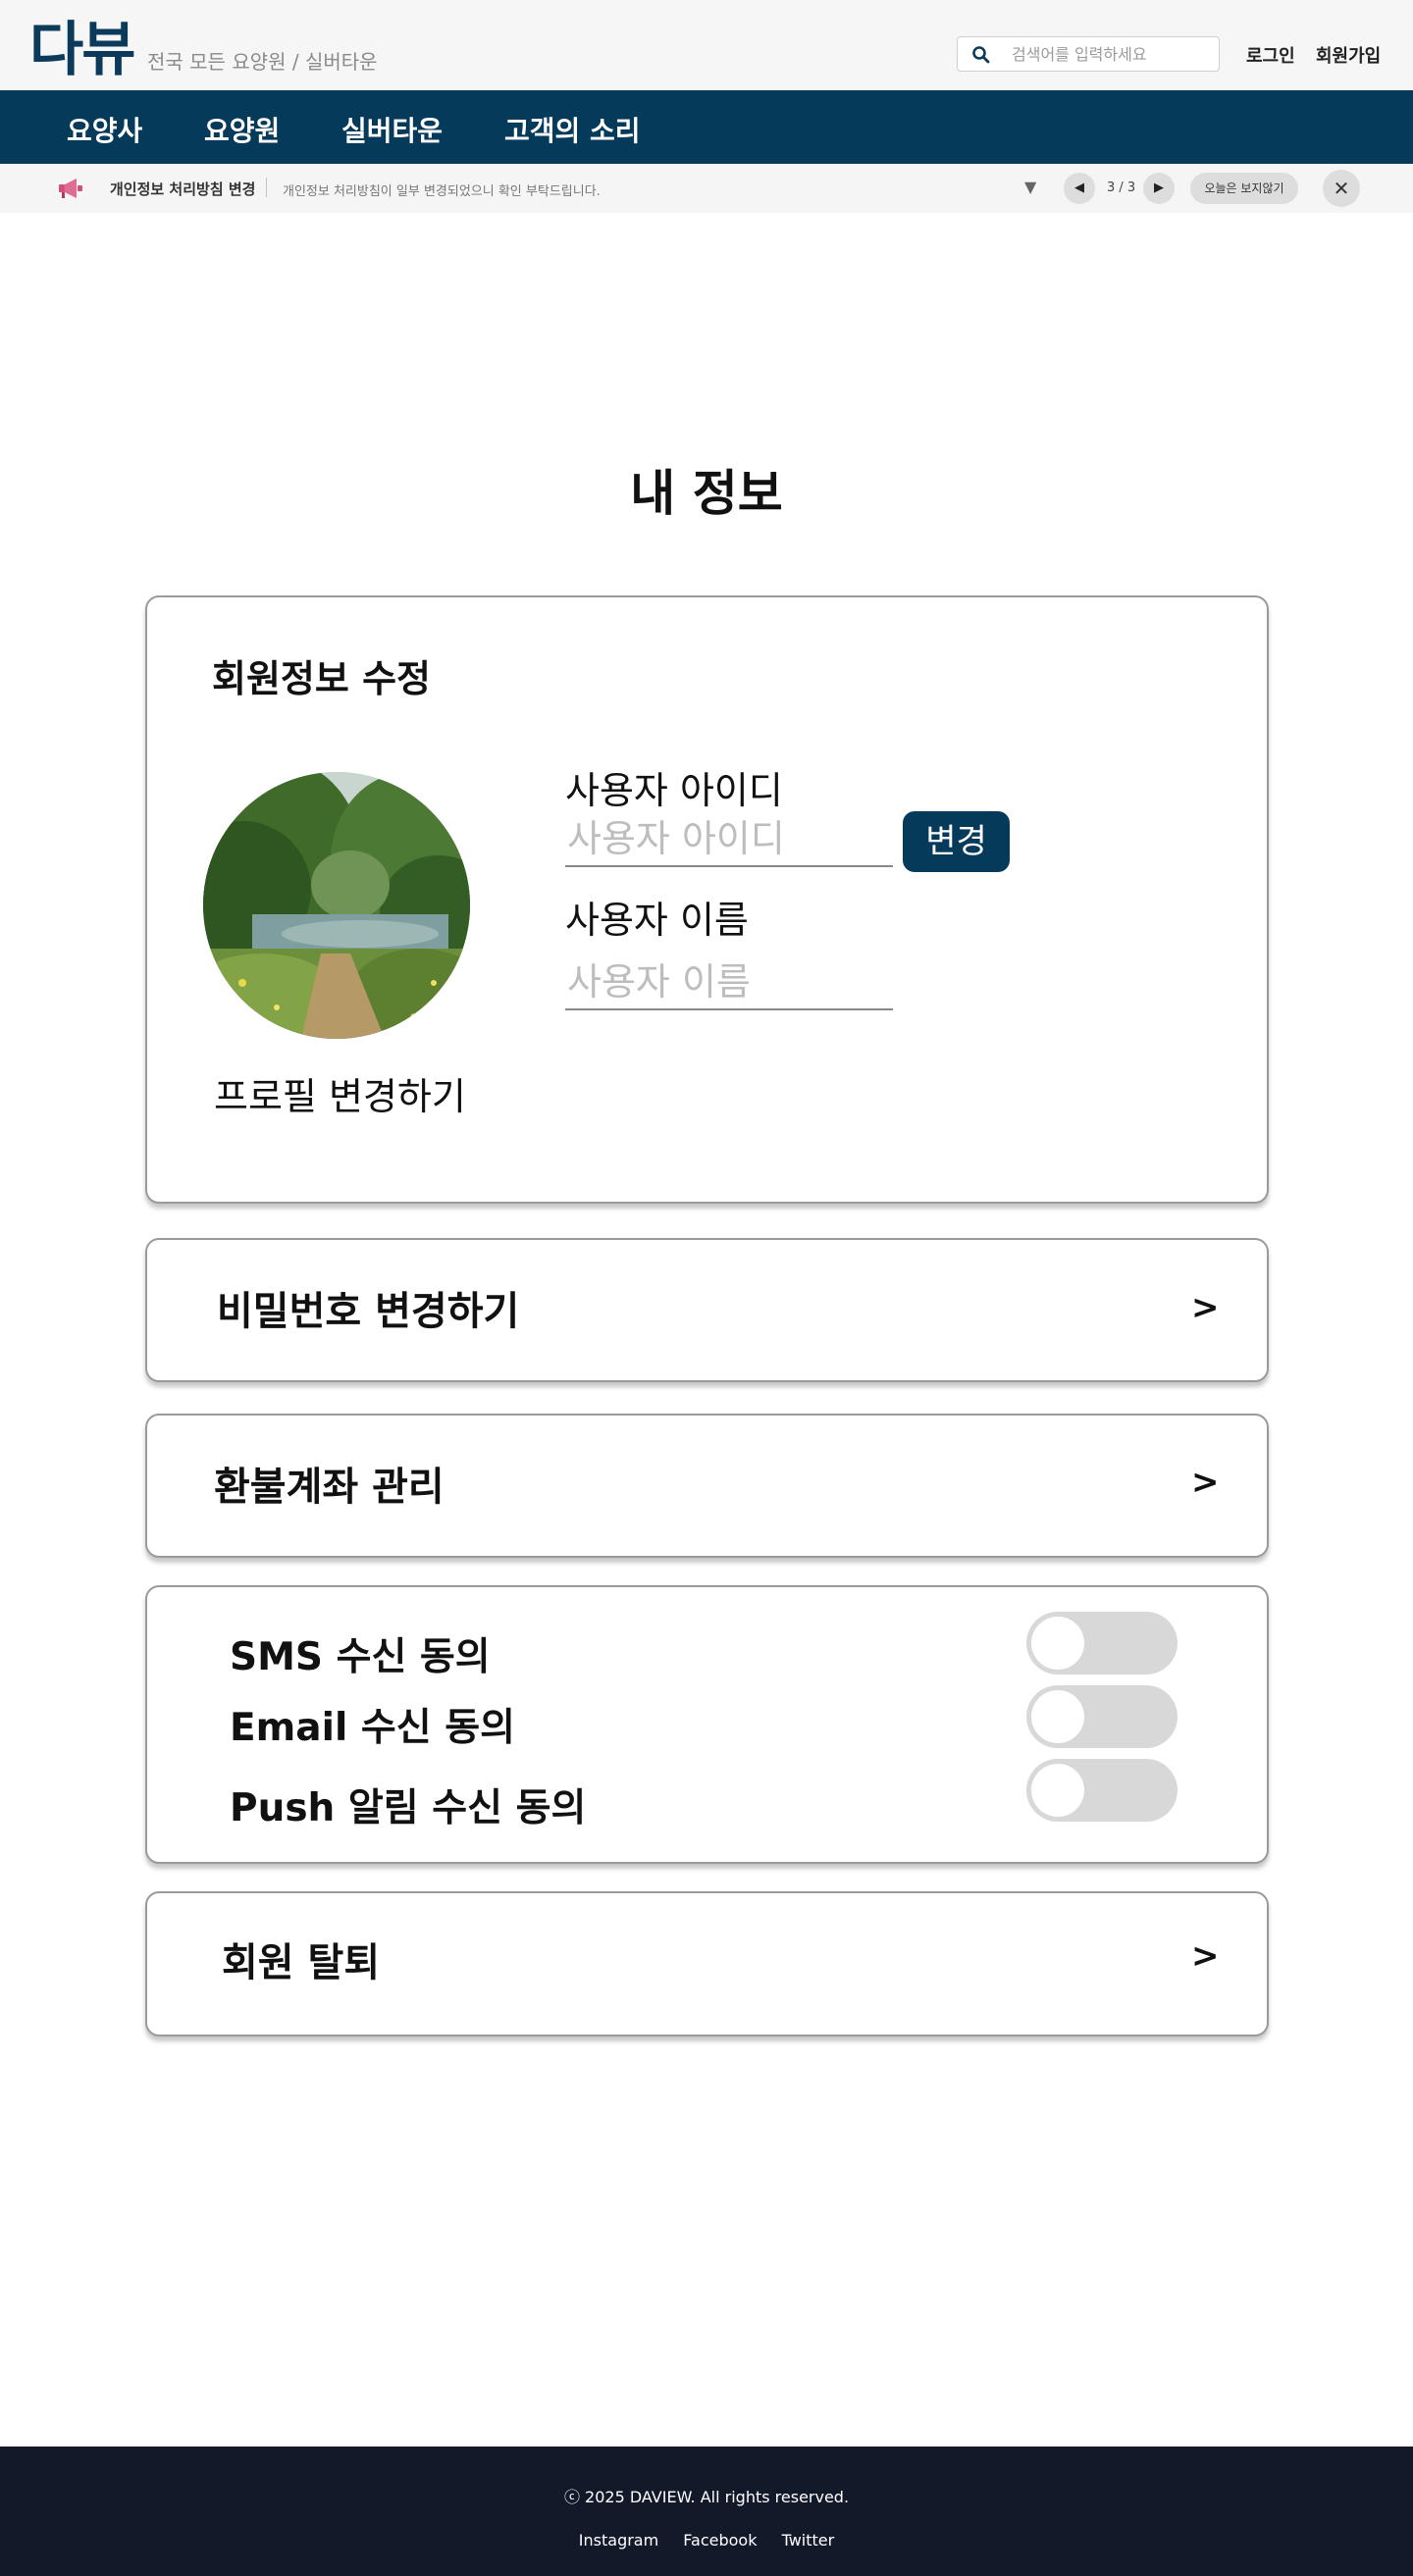  What do you see at coordinates (266, 187) in the screenshot?
I see `notice-divider` at bounding box center [266, 187].